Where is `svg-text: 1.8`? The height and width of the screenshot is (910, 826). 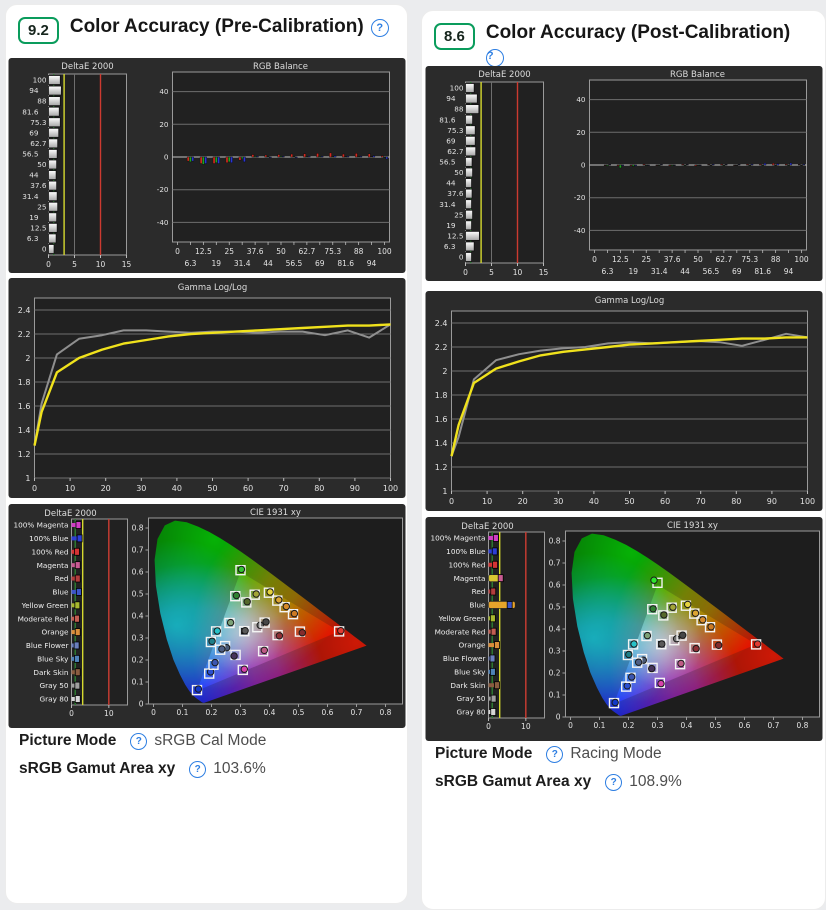 svg-text: 1.8 is located at coordinates (440, 395).